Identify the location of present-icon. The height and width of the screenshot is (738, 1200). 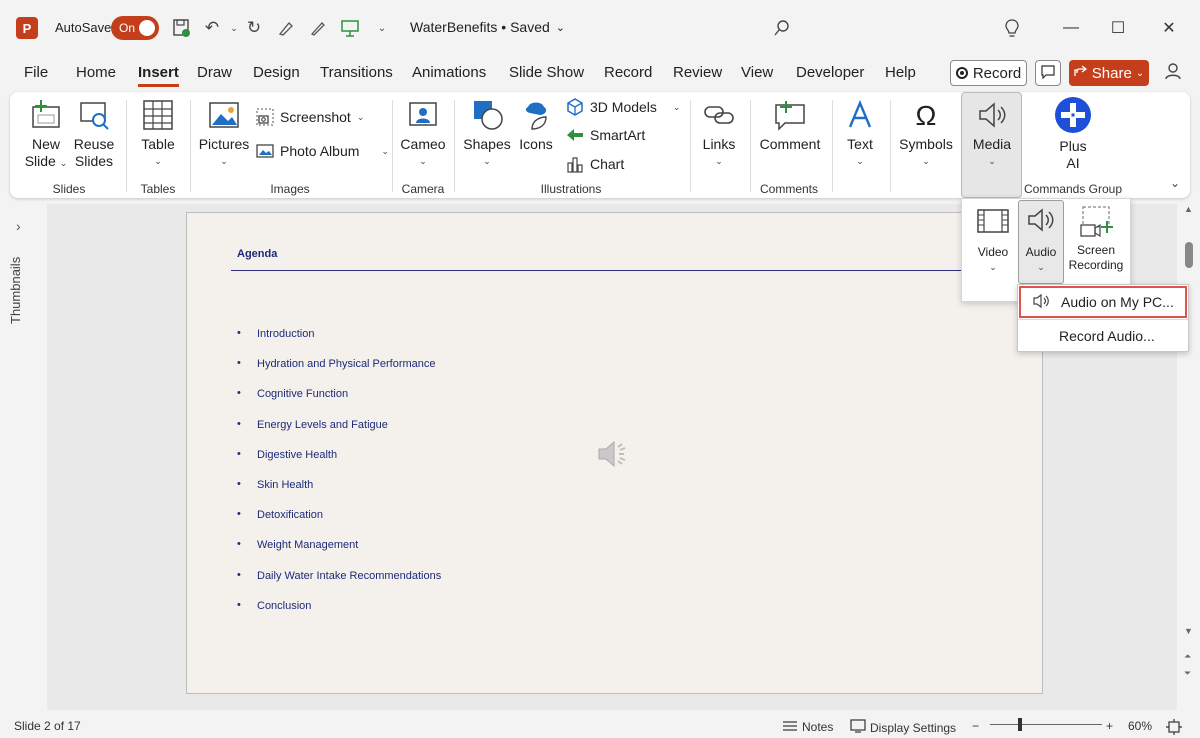
(350, 28).